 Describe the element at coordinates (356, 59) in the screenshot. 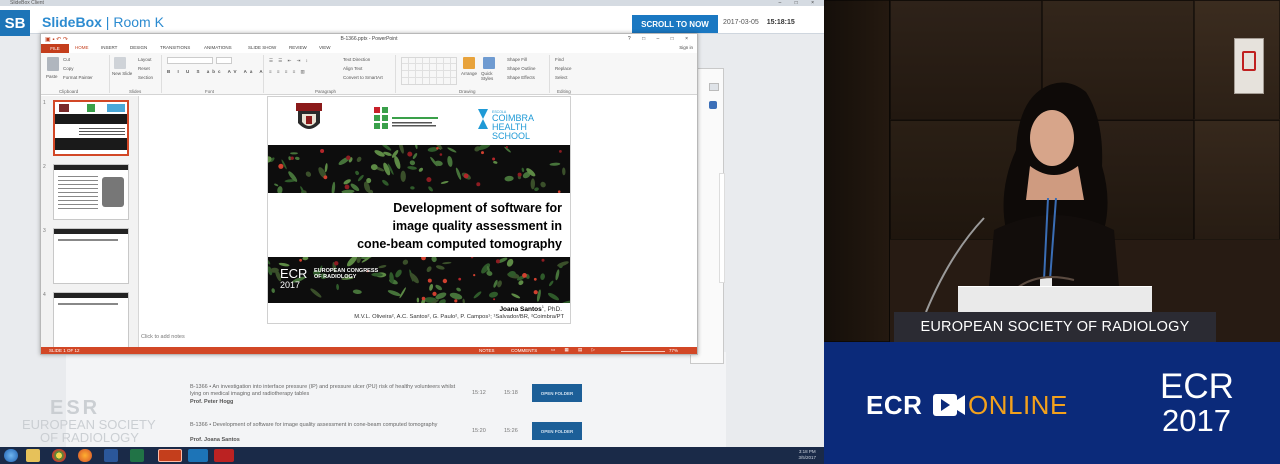

I see `text-direction-button: Text Direction` at that location.